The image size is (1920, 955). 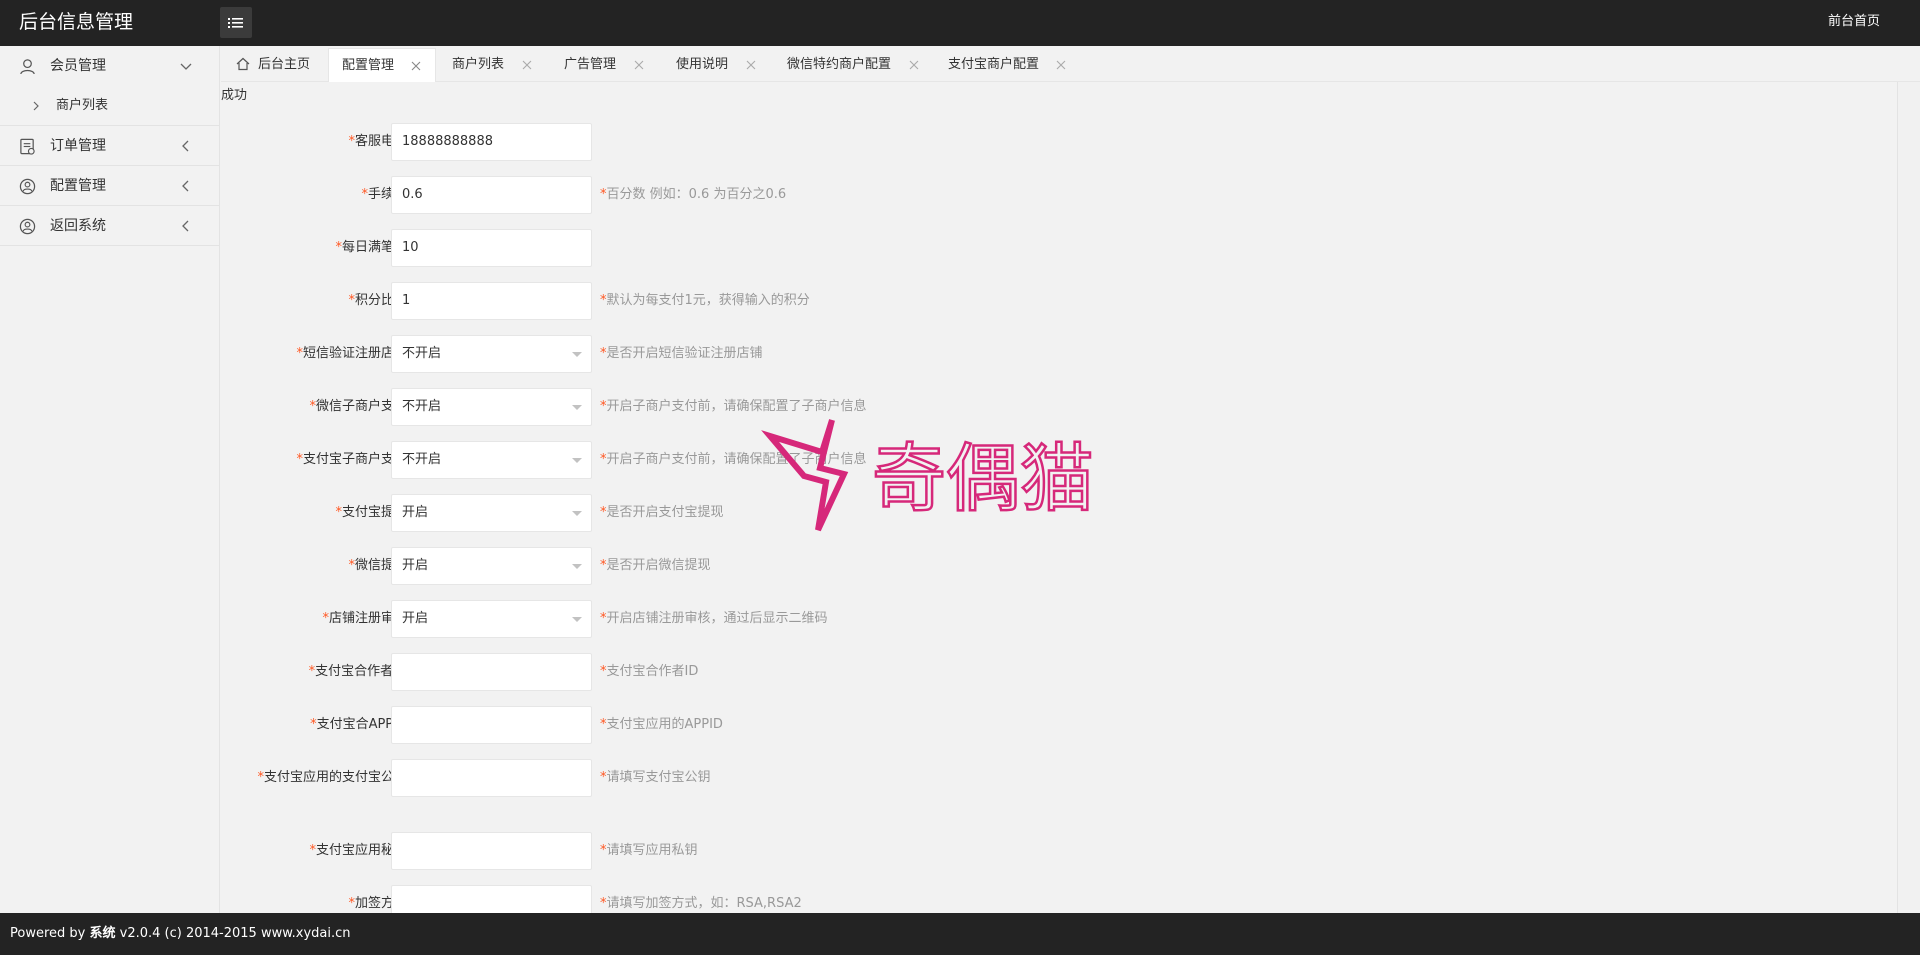 What do you see at coordinates (109, 146) in the screenshot?
I see `sidebar-item-orders: 订单管理` at bounding box center [109, 146].